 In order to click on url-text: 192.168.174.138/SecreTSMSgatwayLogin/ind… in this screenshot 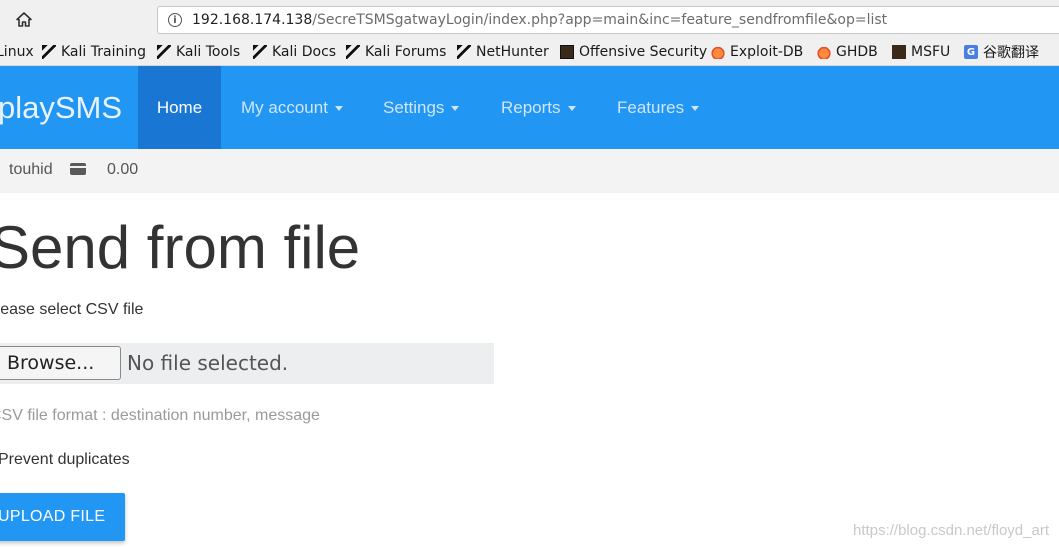, I will do `click(539, 20)`.